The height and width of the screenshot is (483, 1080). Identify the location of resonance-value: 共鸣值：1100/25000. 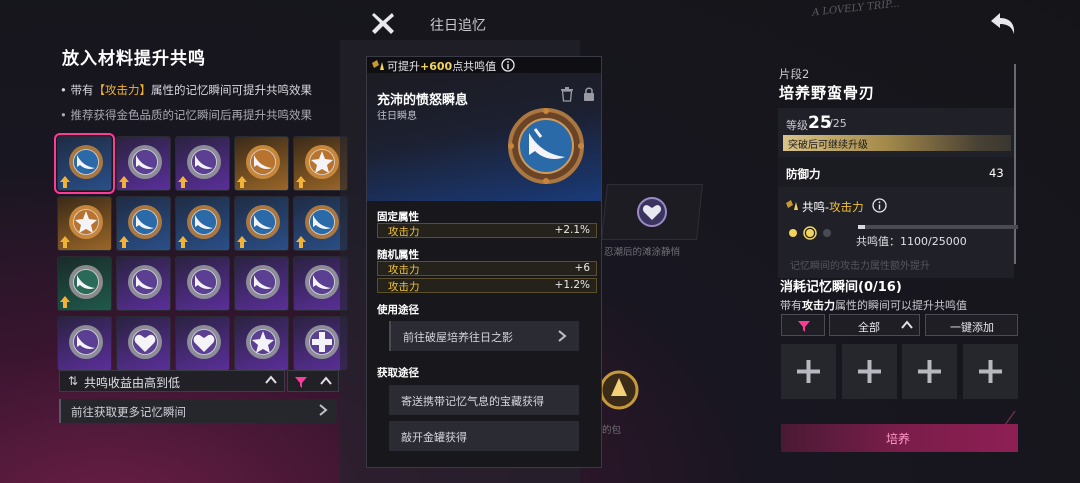
(911, 241).